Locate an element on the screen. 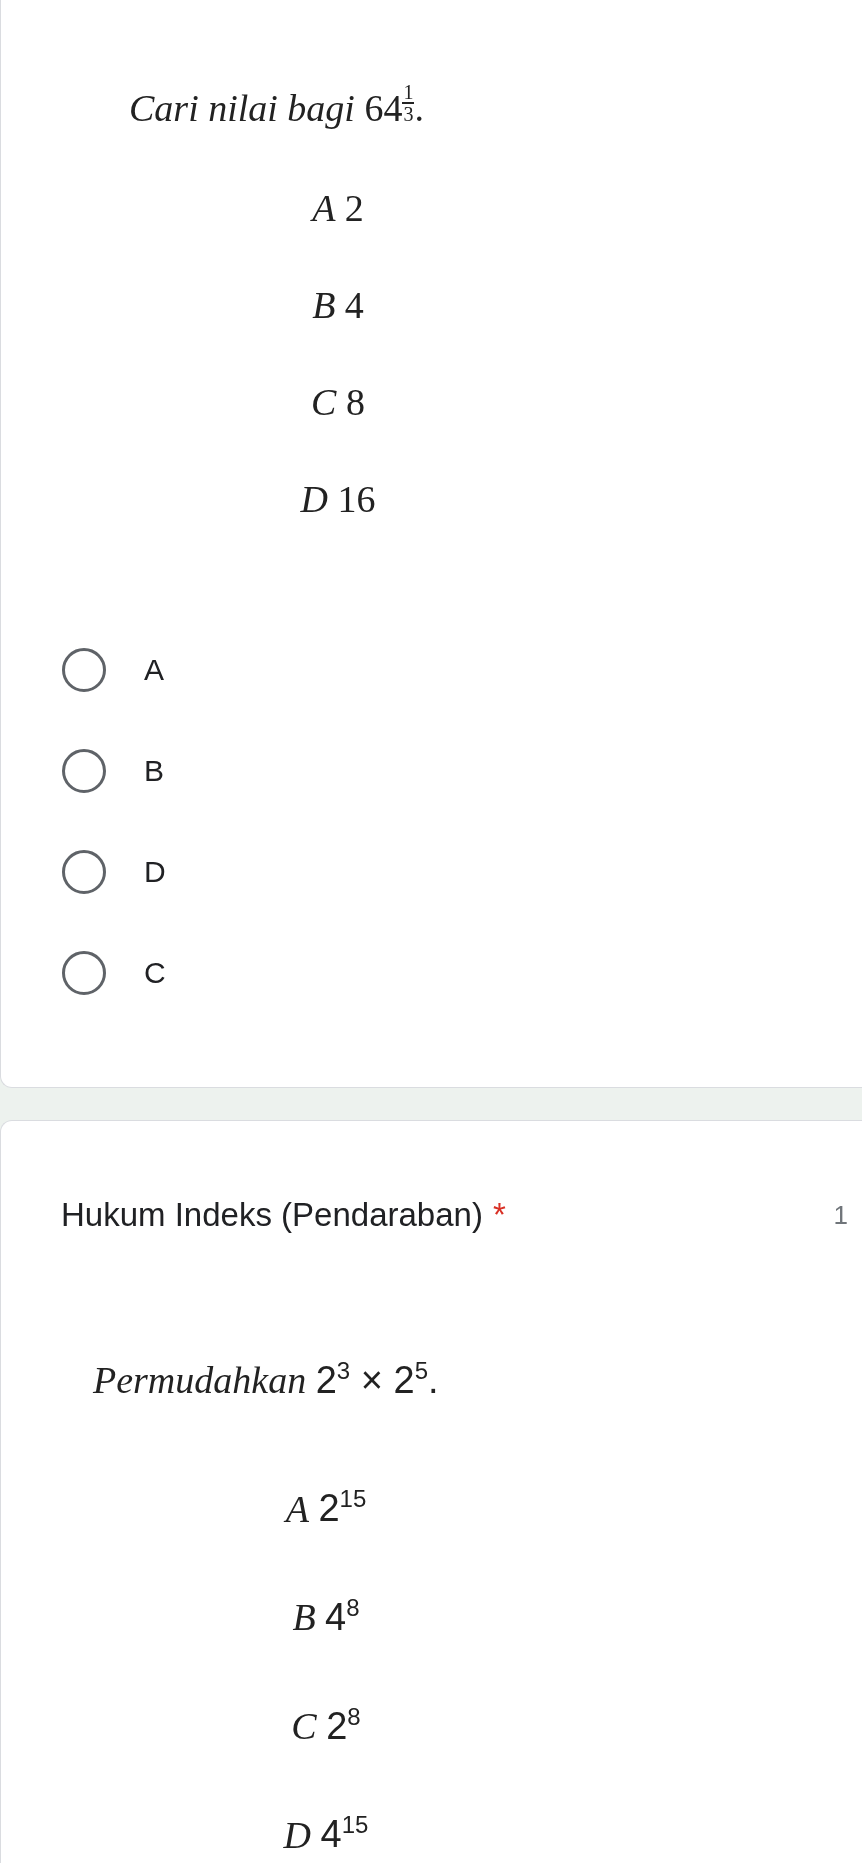 Image resolution: width=862 pixels, height=1863 pixels. option-text: C 8 is located at coordinates (338, 402).